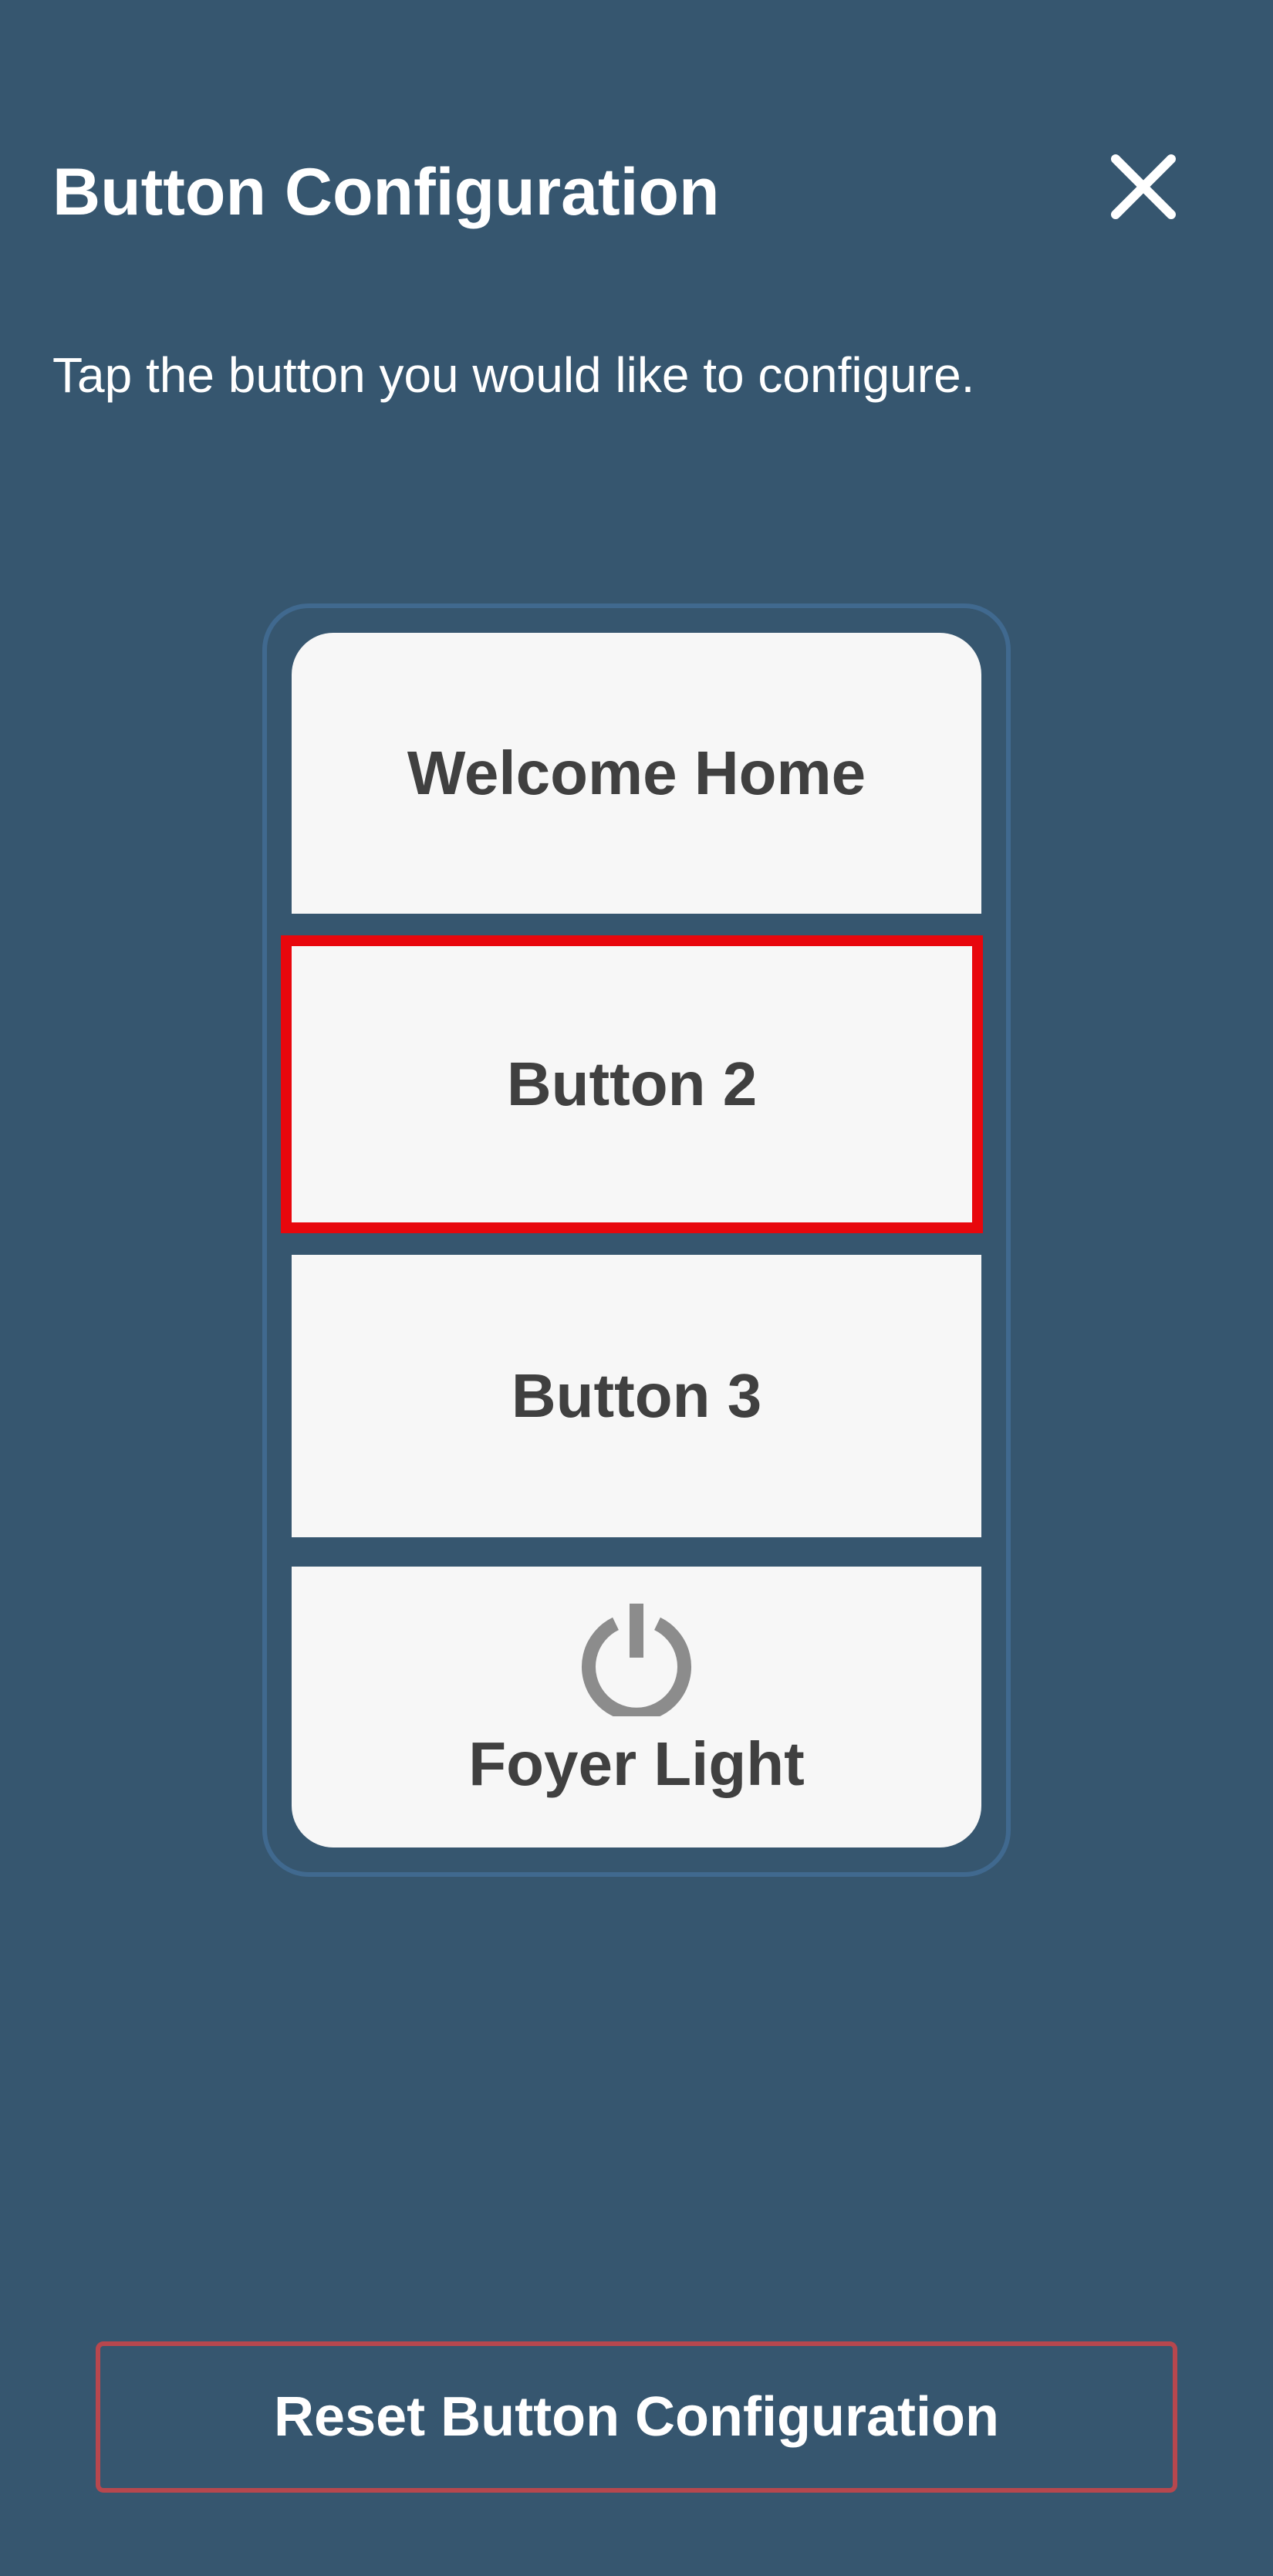 The height and width of the screenshot is (2576, 1273). I want to click on reset-button-configuration-button: Reset Button Configuration, so click(636, 2417).